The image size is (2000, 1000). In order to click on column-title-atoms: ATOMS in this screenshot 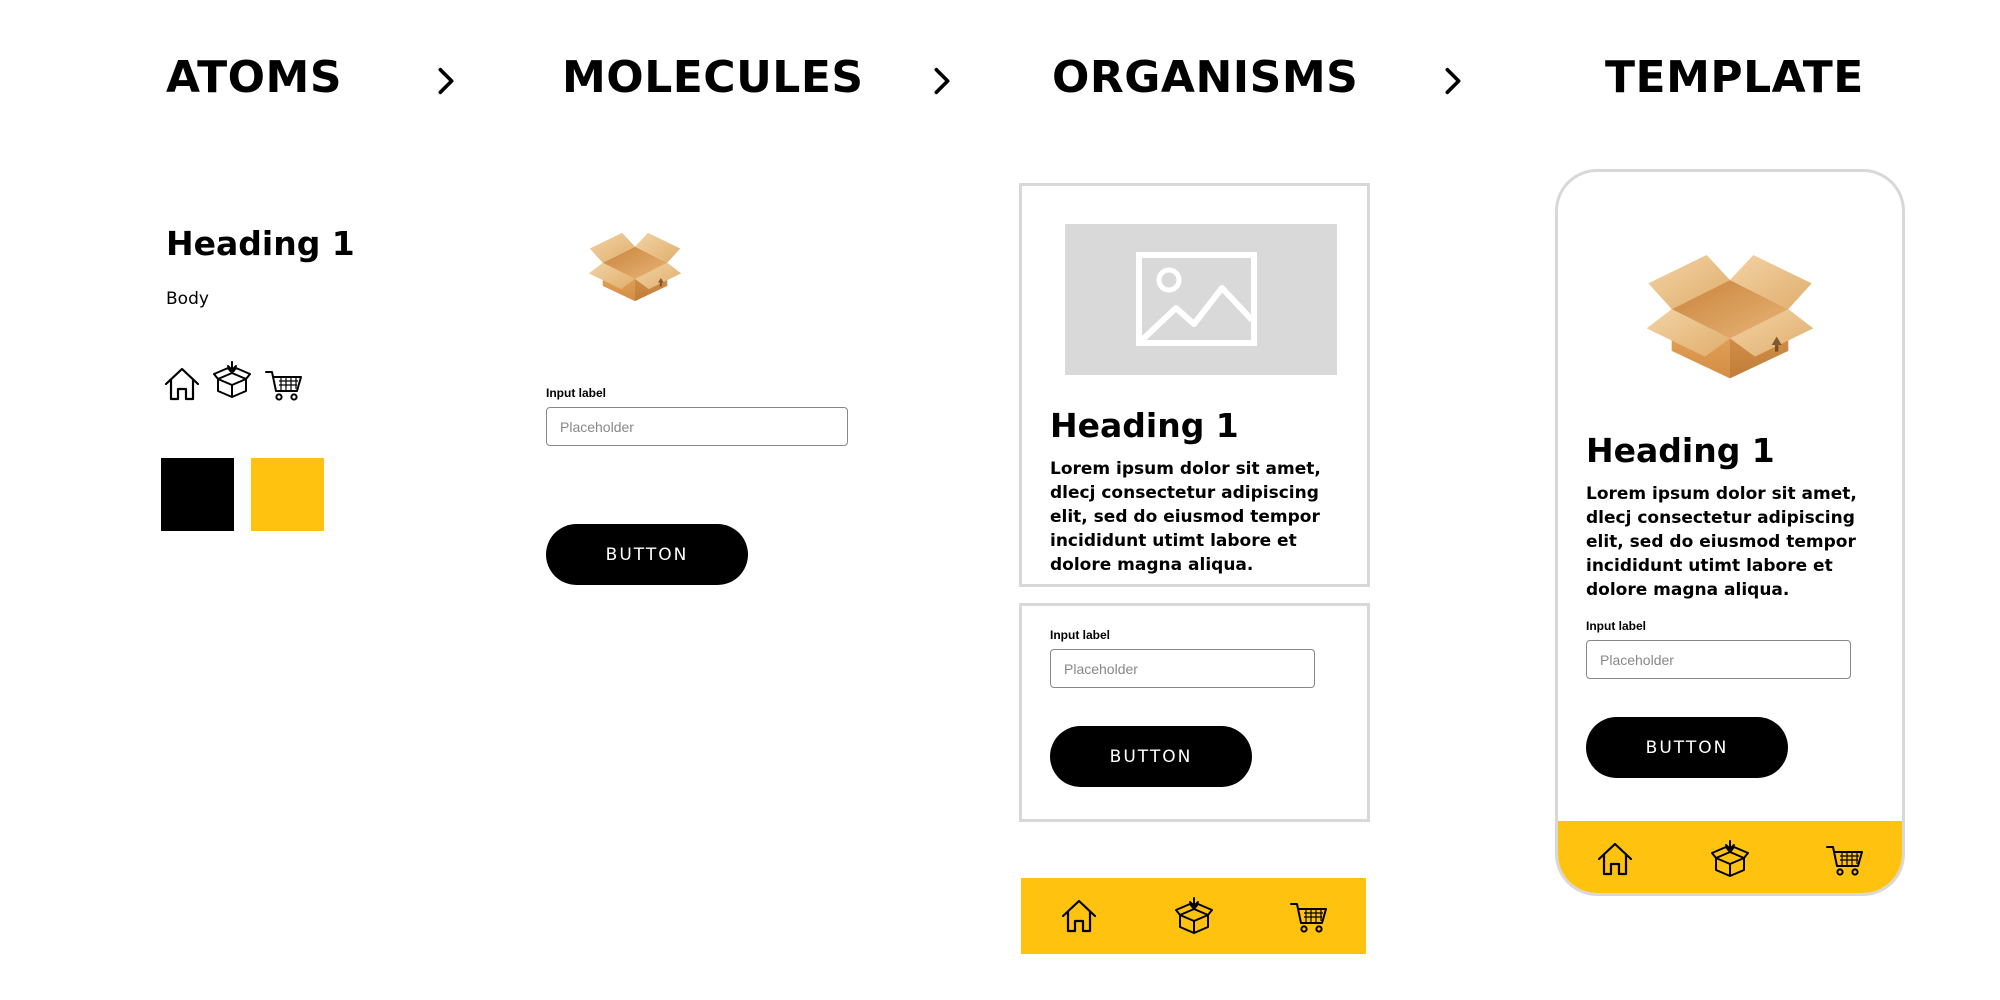, I will do `click(254, 77)`.